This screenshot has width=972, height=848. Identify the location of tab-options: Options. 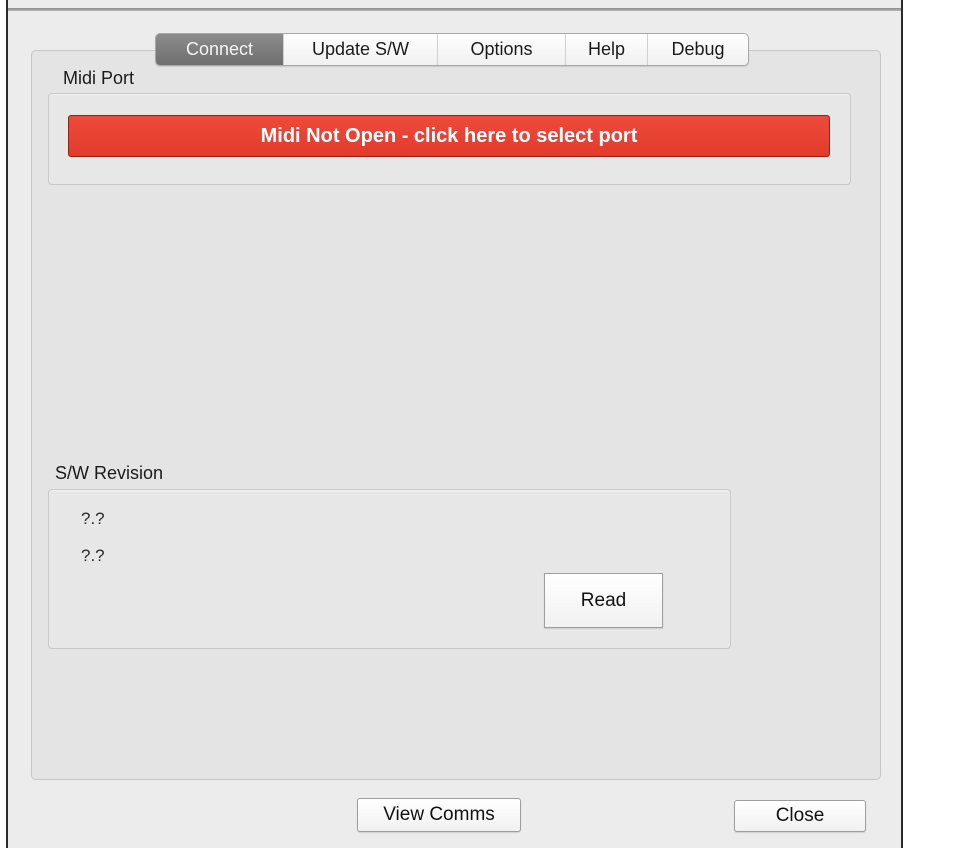
(501, 49).